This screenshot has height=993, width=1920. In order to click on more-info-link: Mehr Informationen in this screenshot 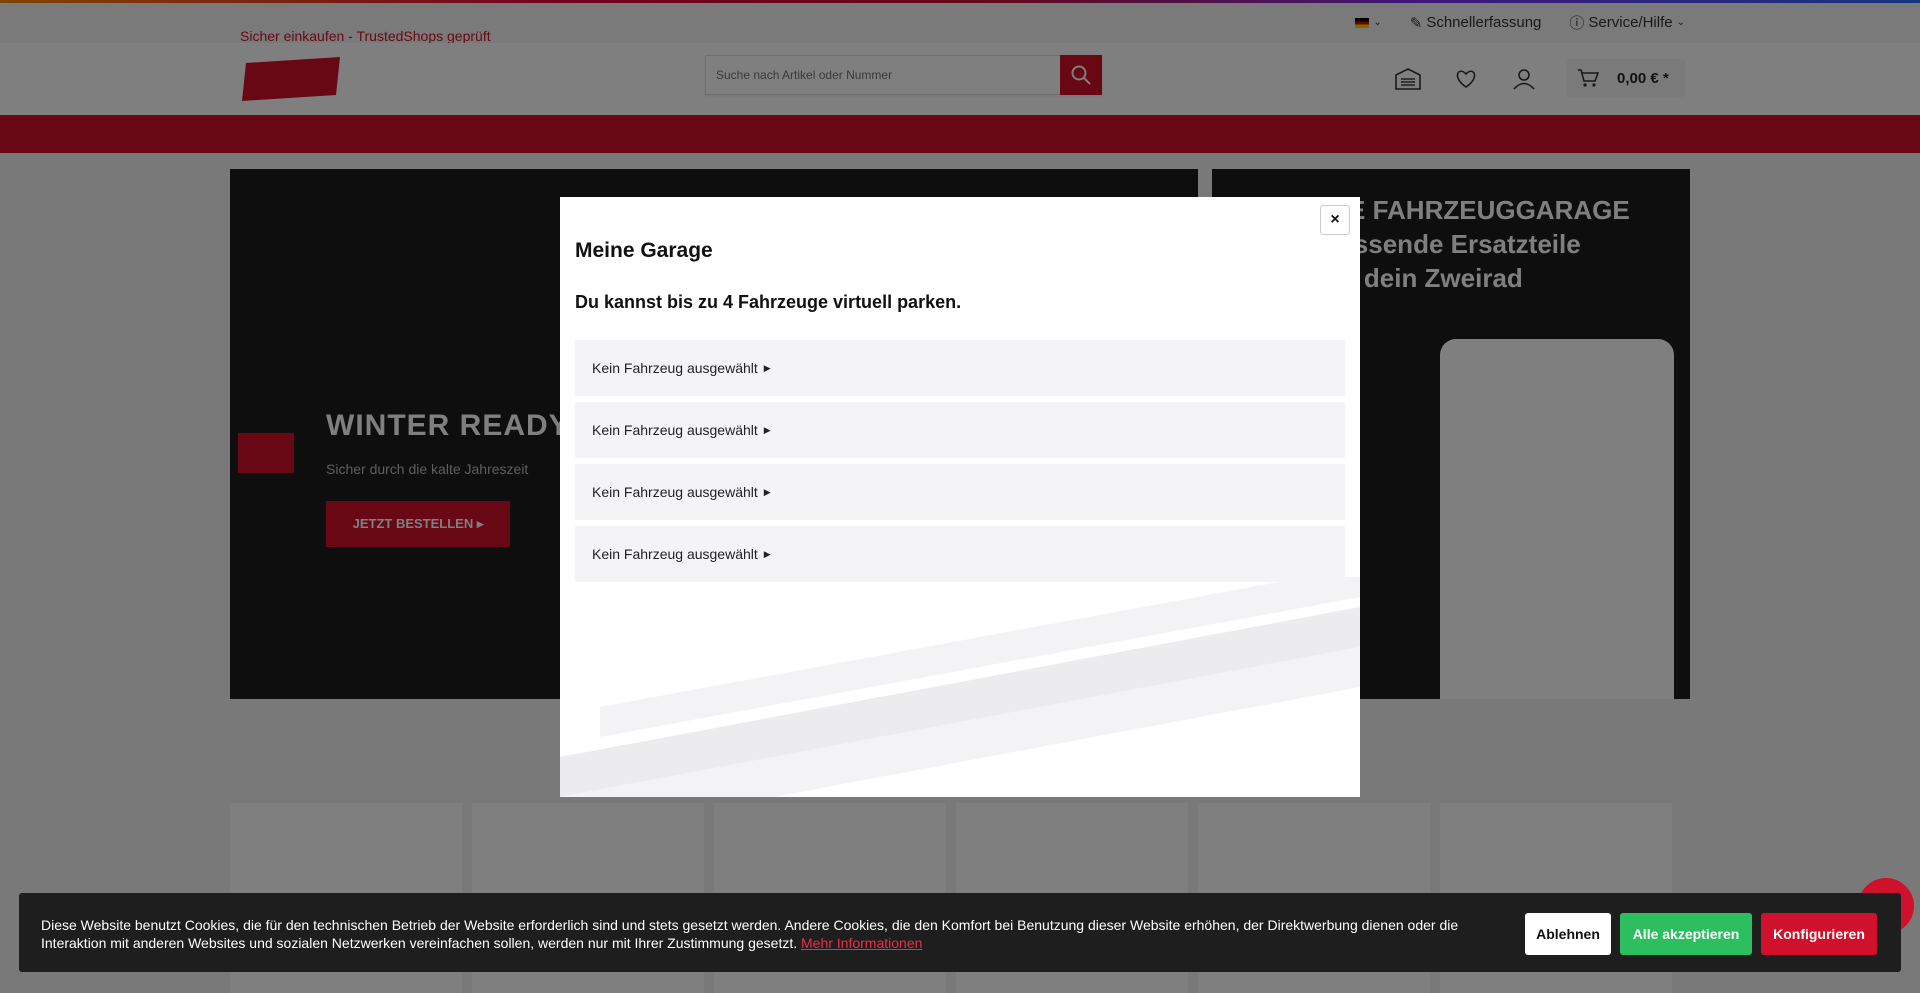, I will do `click(861, 943)`.